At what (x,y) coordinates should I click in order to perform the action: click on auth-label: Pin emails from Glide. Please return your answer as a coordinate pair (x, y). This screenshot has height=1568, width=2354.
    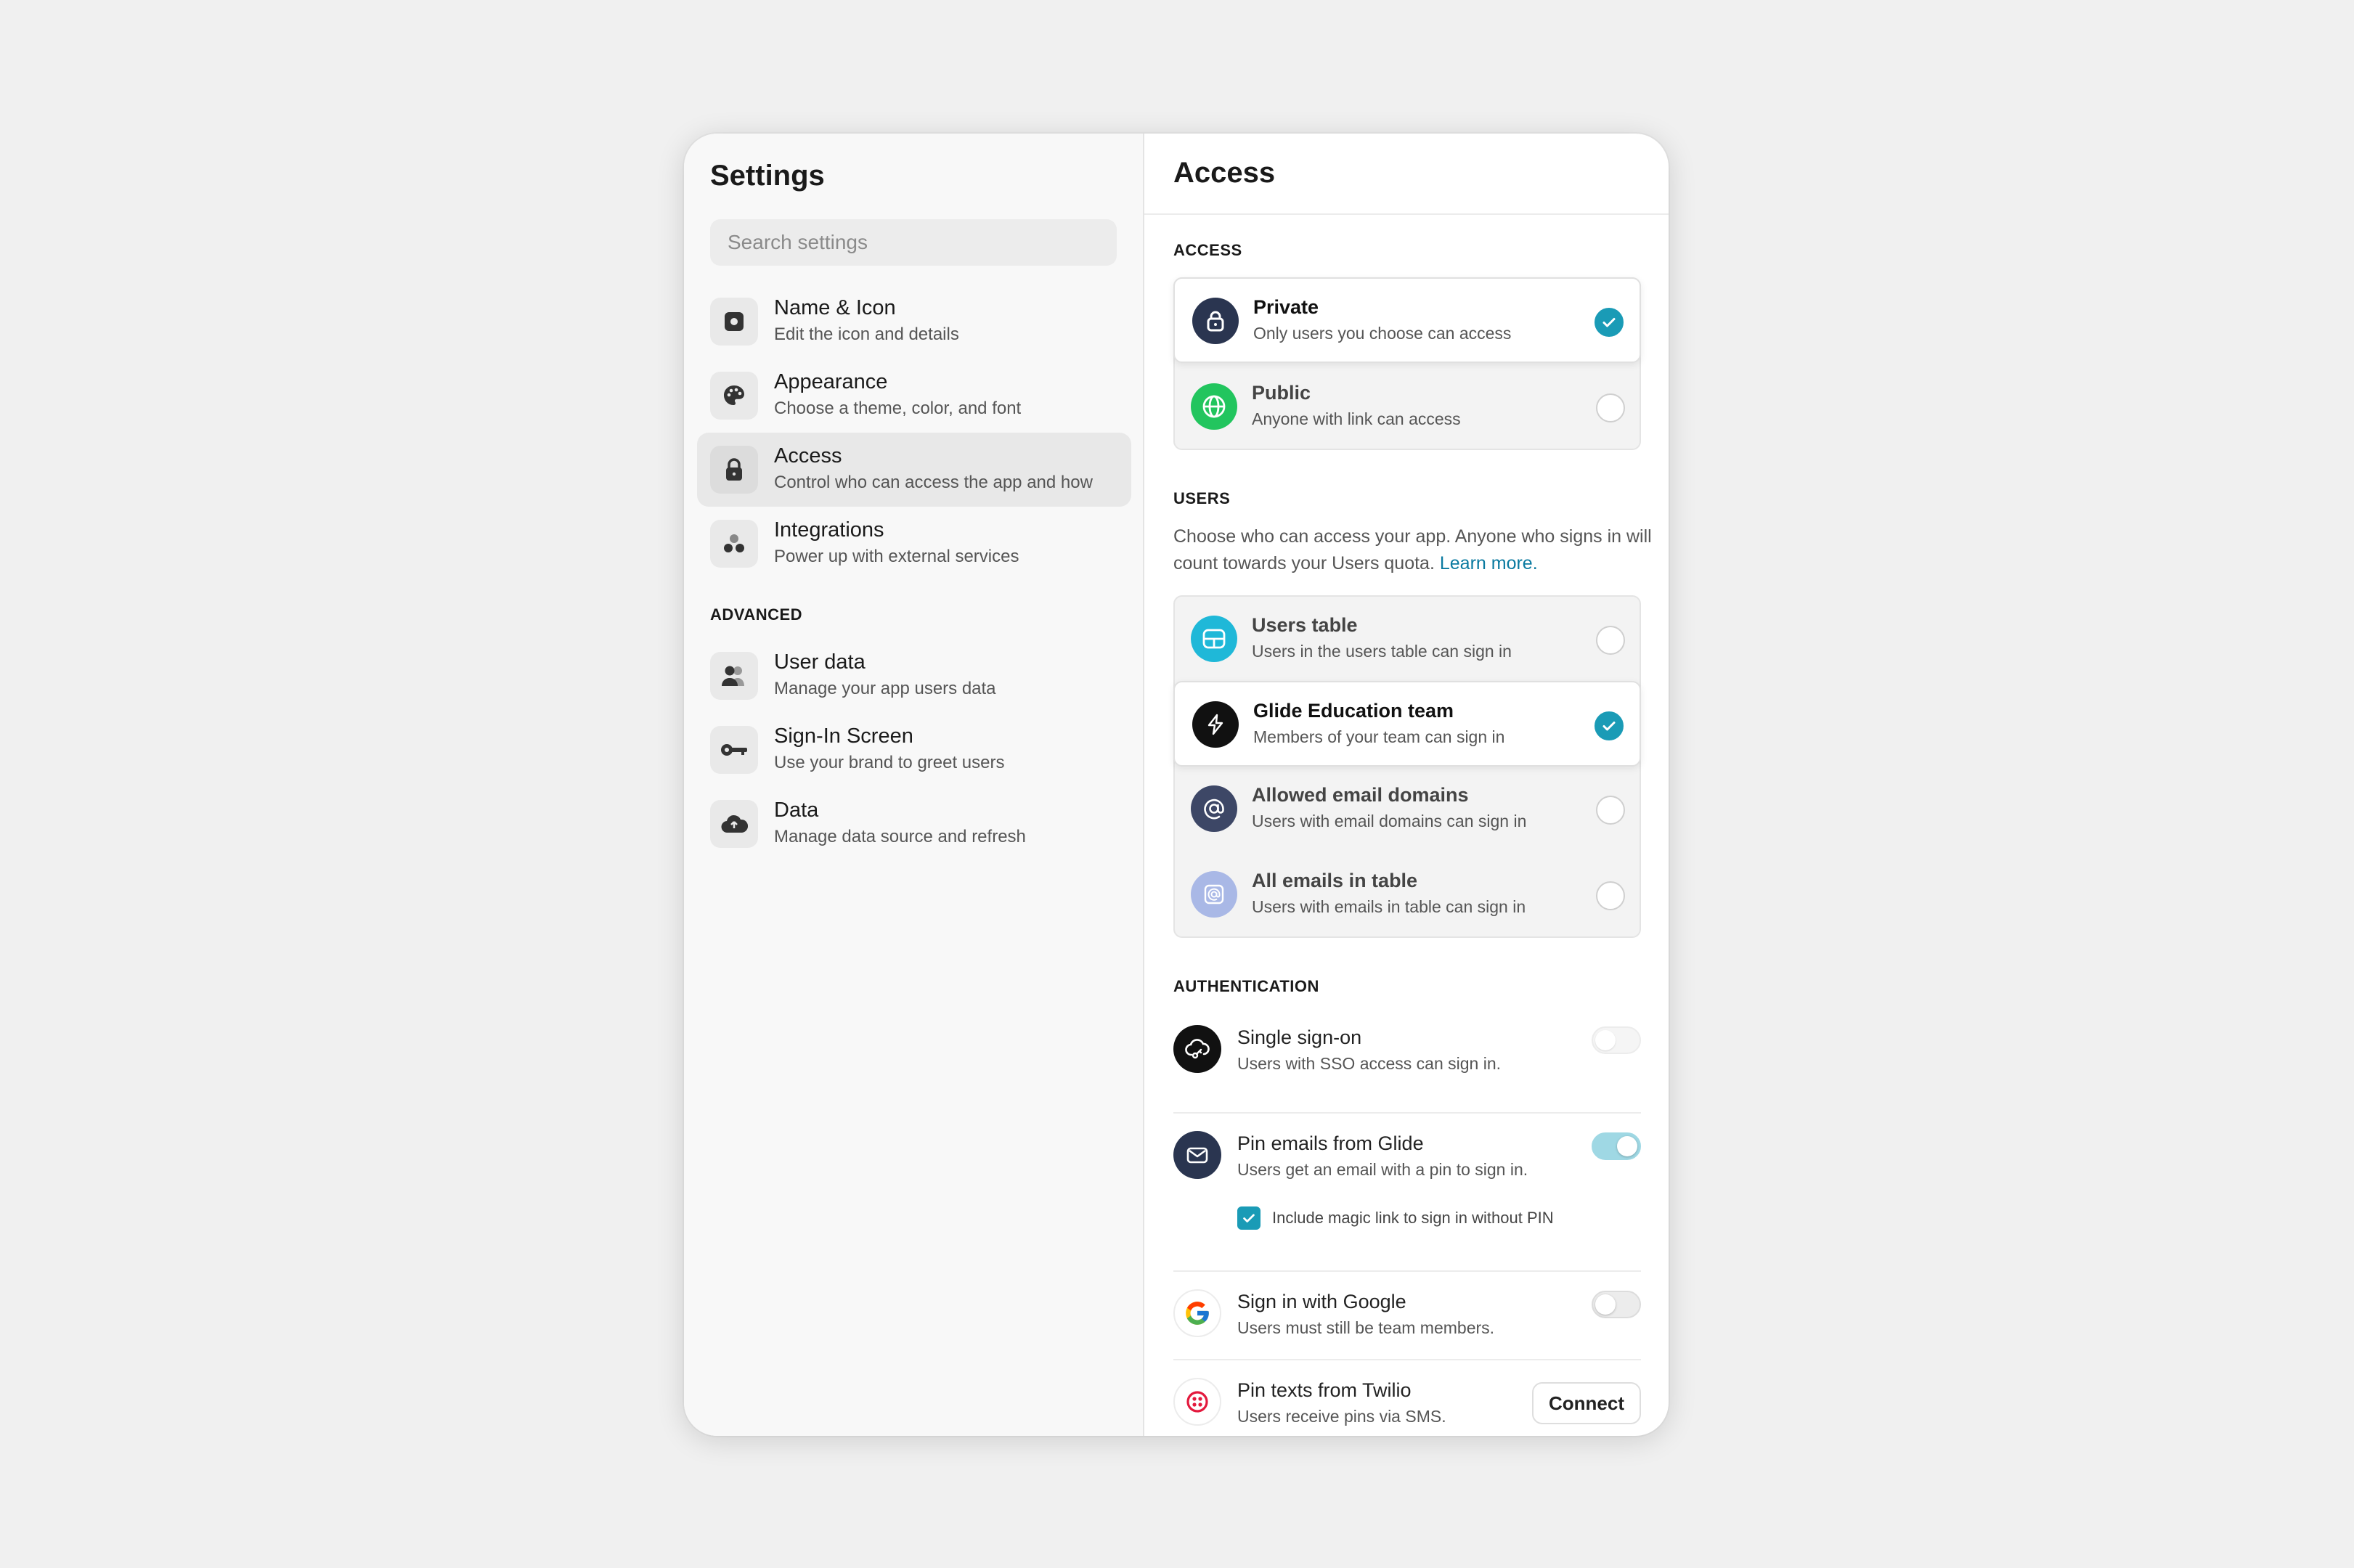
    Looking at the image, I should click on (1330, 1143).